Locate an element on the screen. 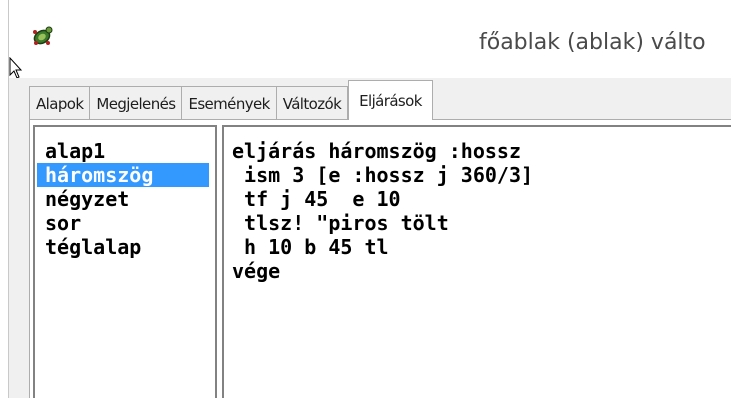 This screenshot has height=398, width=731. list-item: négyzet is located at coordinates (123, 199).